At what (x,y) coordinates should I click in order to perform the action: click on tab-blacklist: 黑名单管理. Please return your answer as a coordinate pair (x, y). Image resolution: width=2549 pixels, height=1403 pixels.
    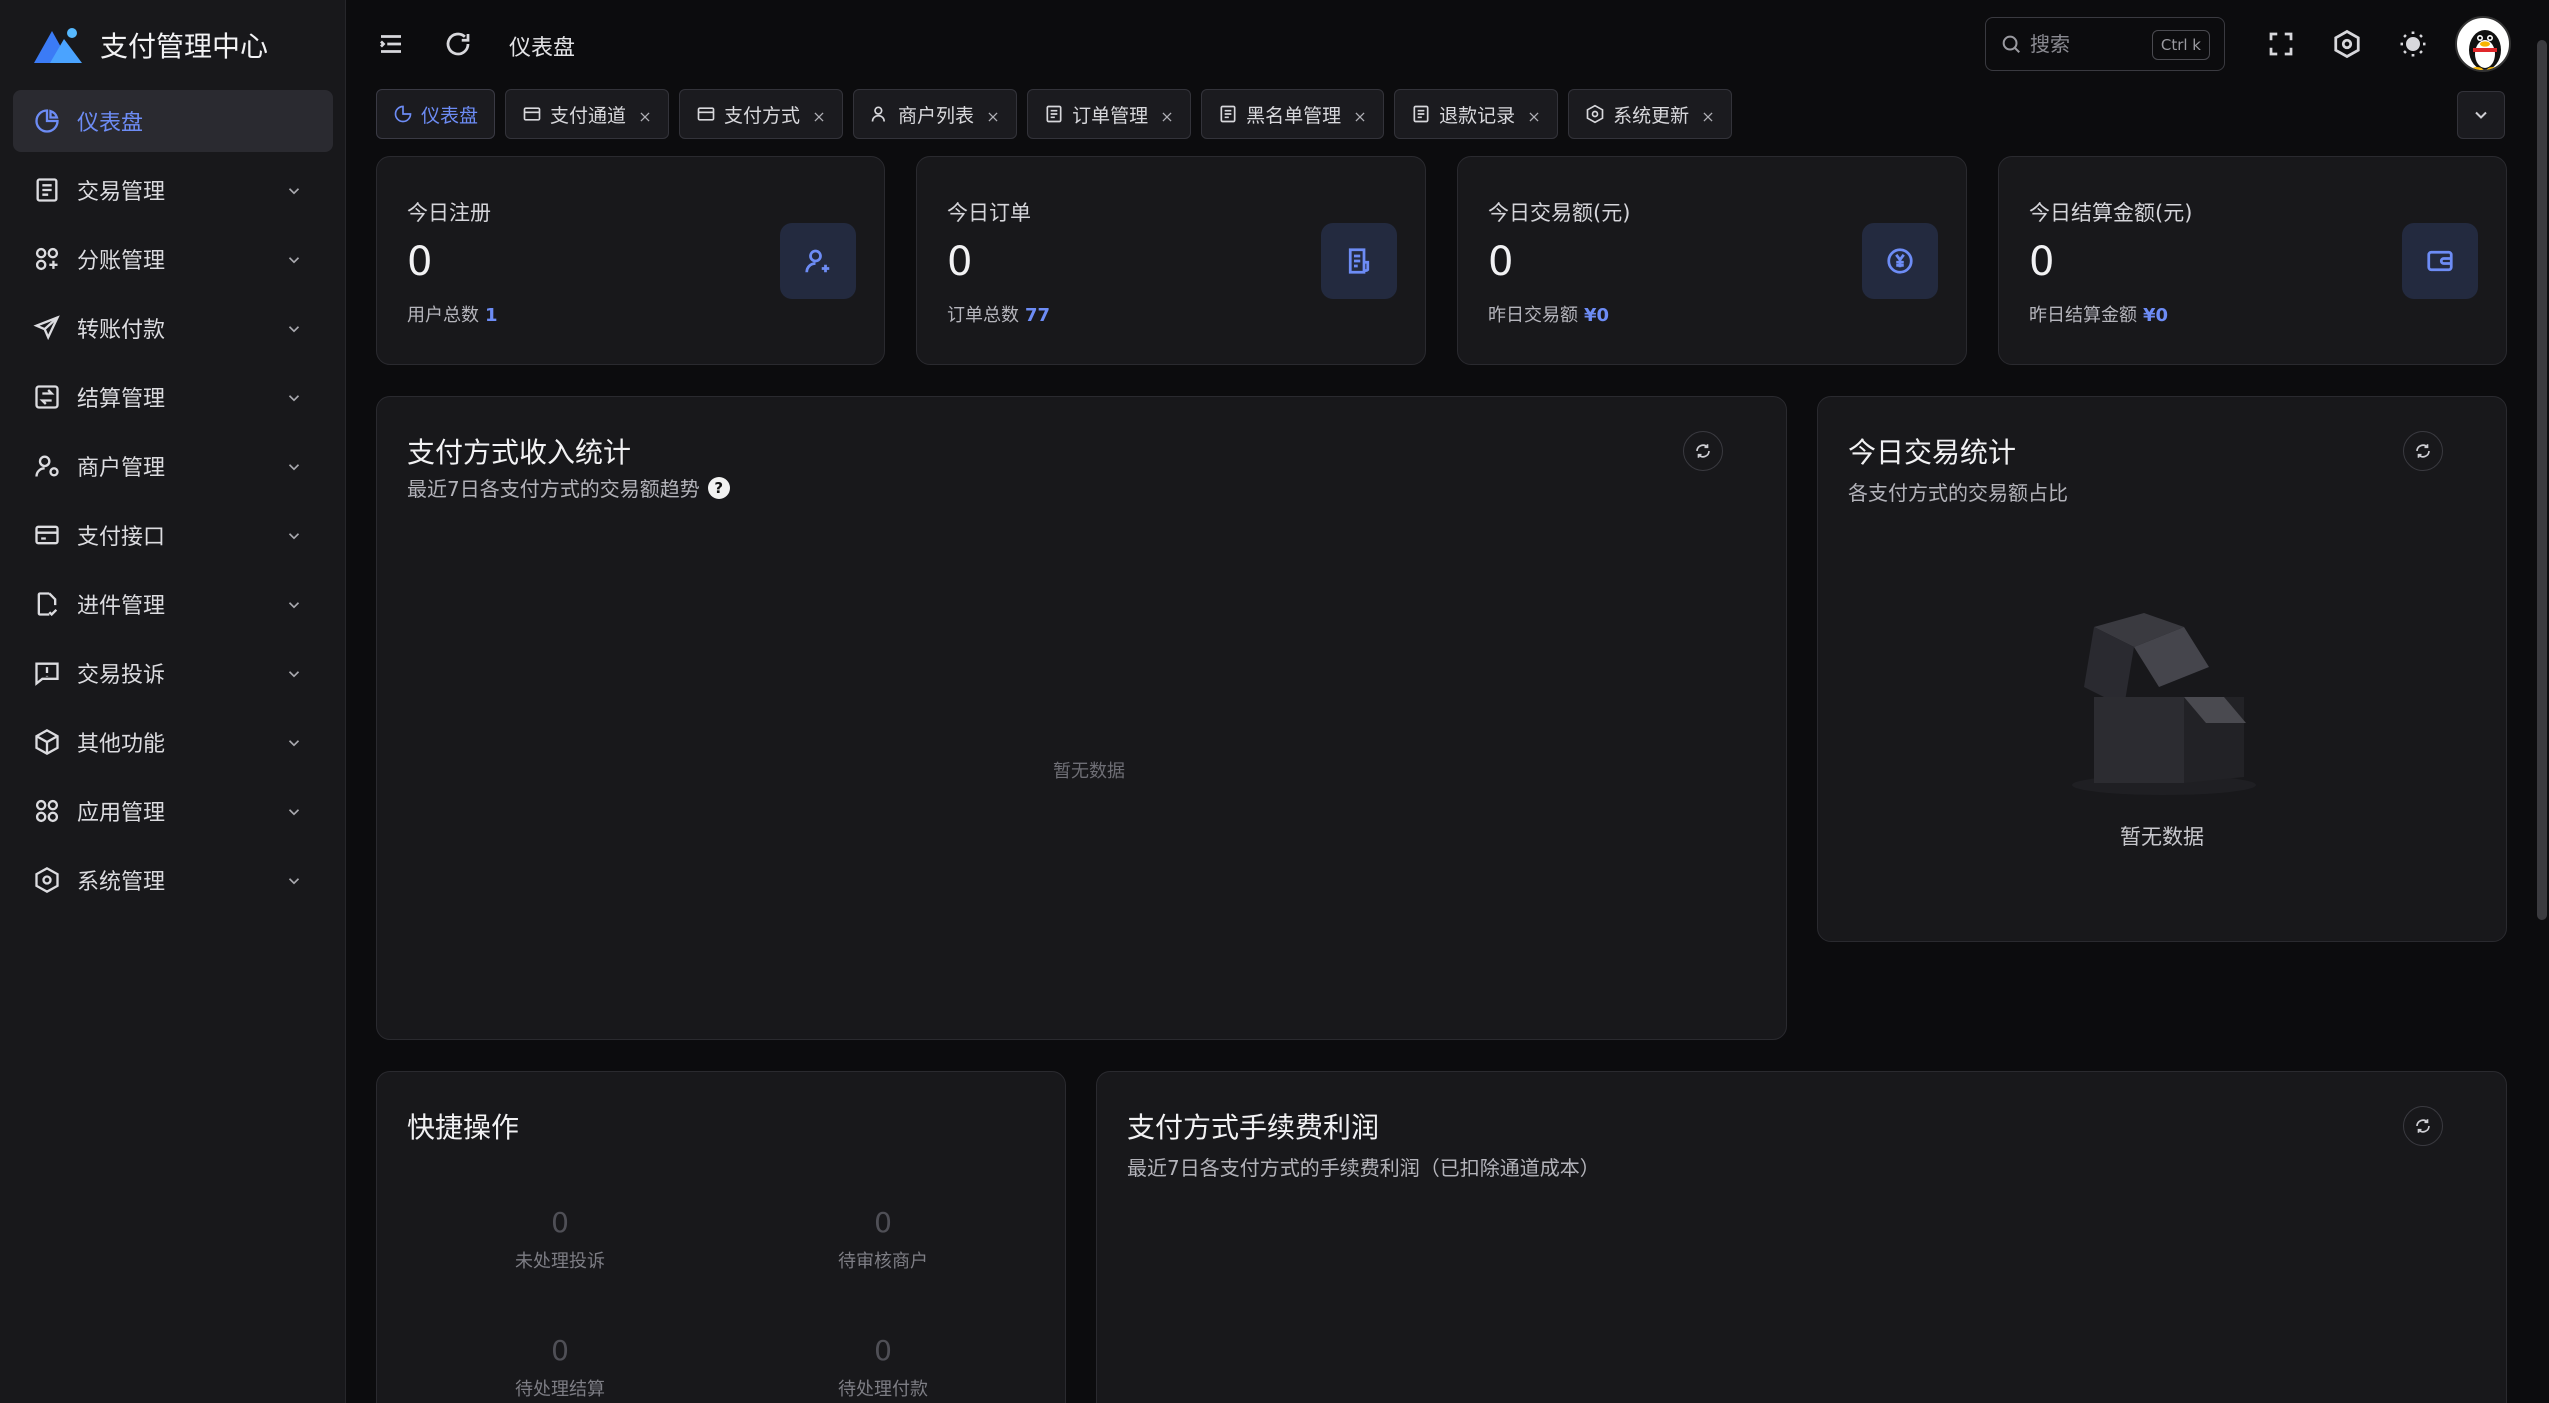
    Looking at the image, I should click on (1293, 114).